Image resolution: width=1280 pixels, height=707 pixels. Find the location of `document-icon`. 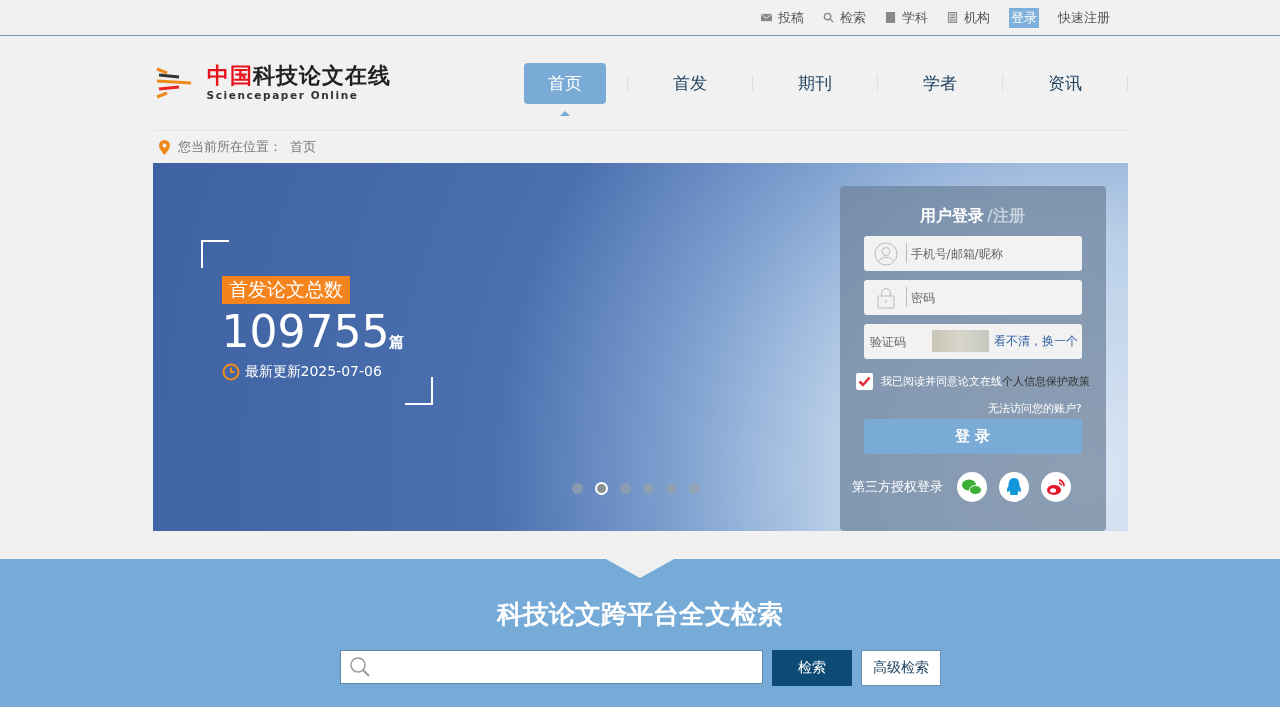

document-icon is located at coordinates (952, 17).